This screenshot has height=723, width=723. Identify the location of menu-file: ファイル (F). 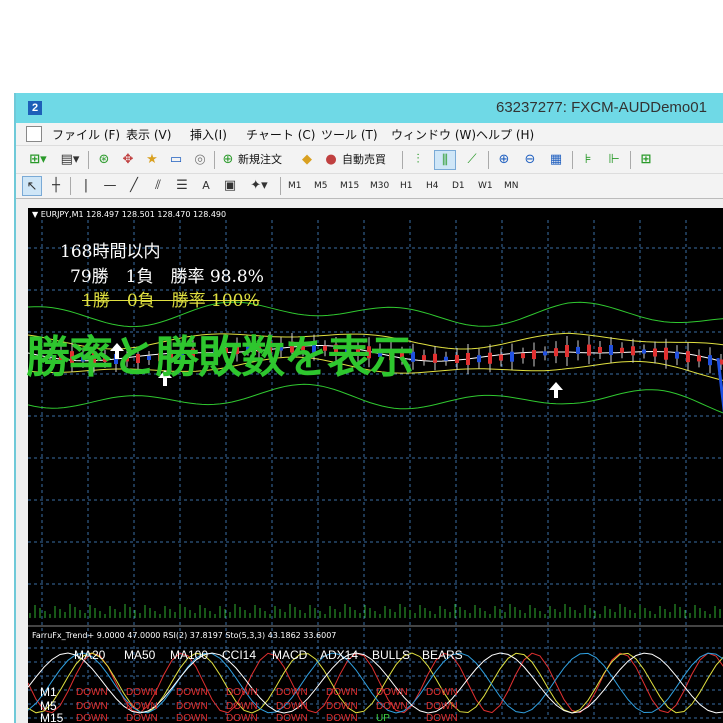
(86, 134).